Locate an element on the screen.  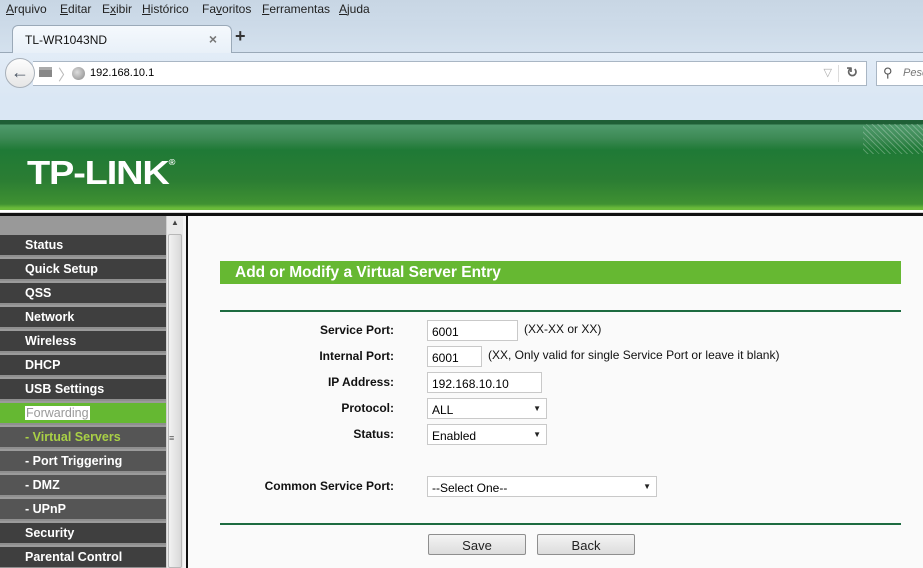
search-placeholder: Pesquisar is located at coordinates (913, 73).